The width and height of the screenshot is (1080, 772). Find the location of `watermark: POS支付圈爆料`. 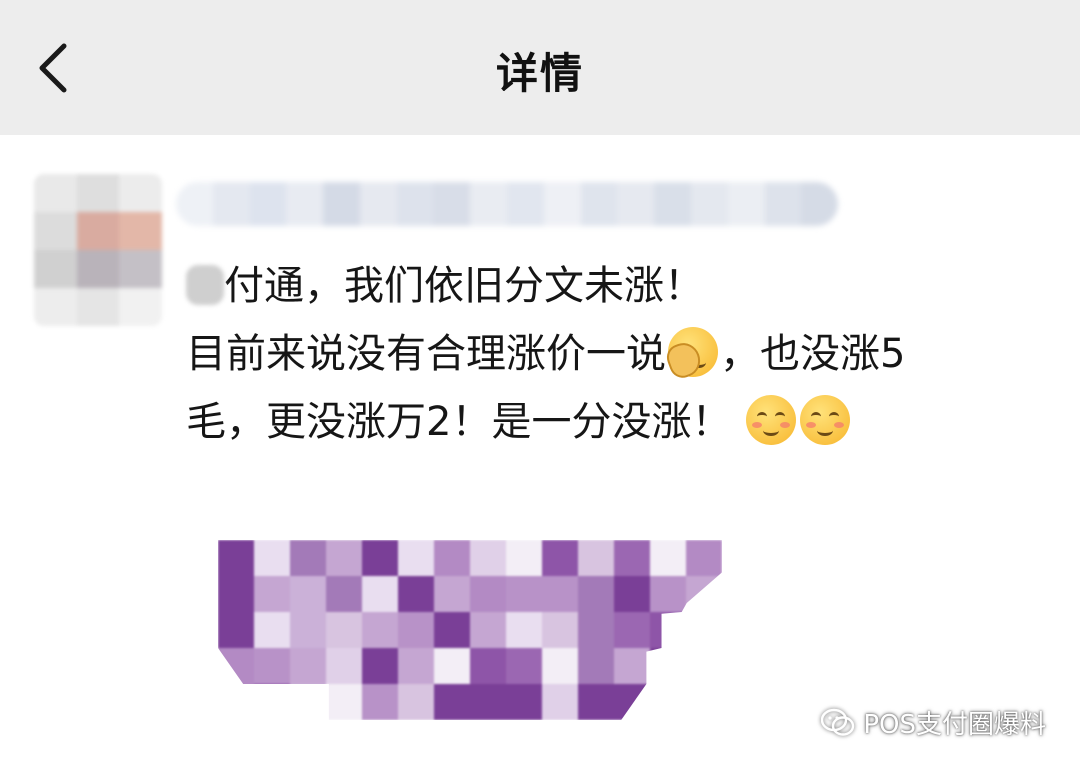

watermark: POS支付圈爆料 is located at coordinates (933, 722).